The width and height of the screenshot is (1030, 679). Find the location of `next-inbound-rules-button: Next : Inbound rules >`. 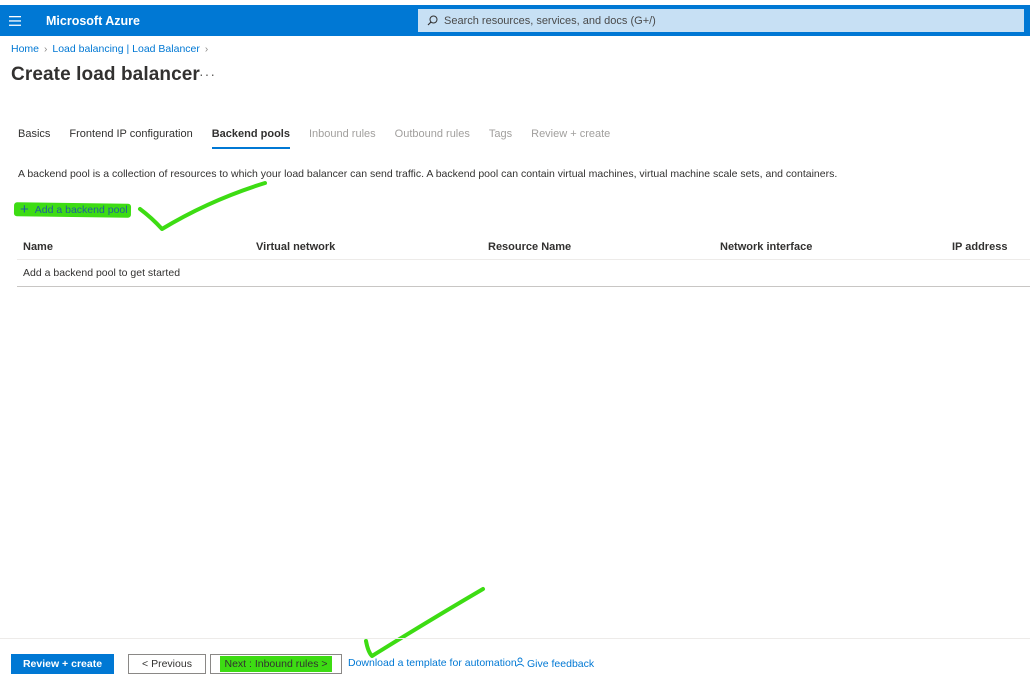

next-inbound-rules-button: Next : Inbound rules > is located at coordinates (276, 664).